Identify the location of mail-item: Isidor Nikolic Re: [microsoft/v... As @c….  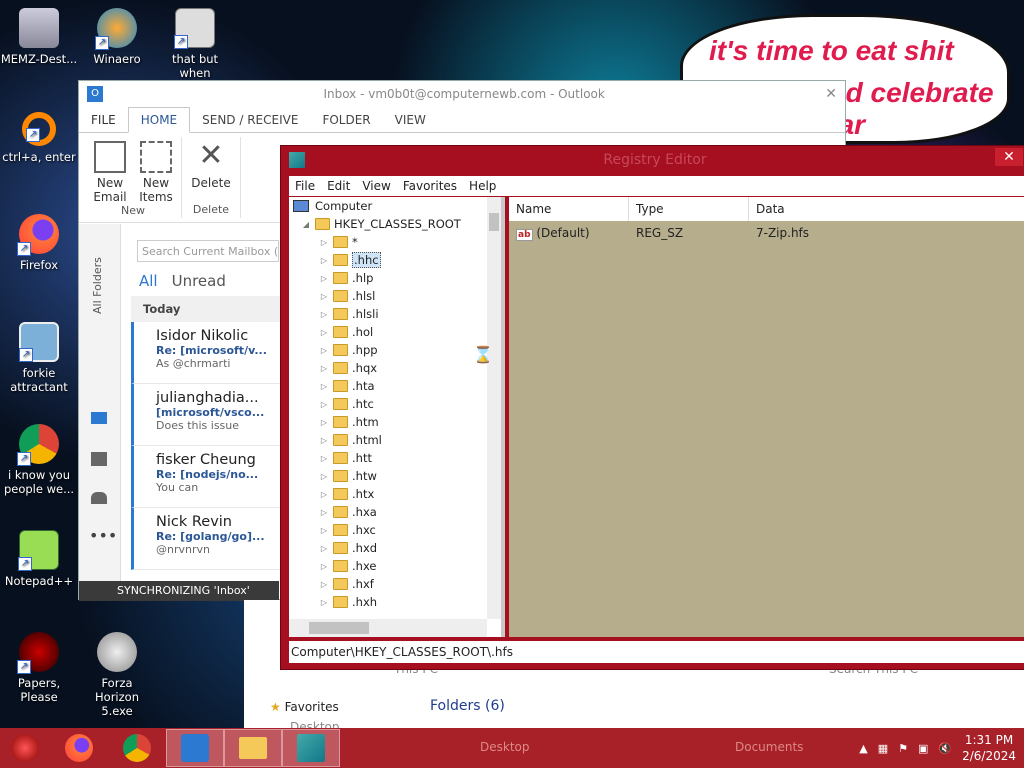
(206, 353).